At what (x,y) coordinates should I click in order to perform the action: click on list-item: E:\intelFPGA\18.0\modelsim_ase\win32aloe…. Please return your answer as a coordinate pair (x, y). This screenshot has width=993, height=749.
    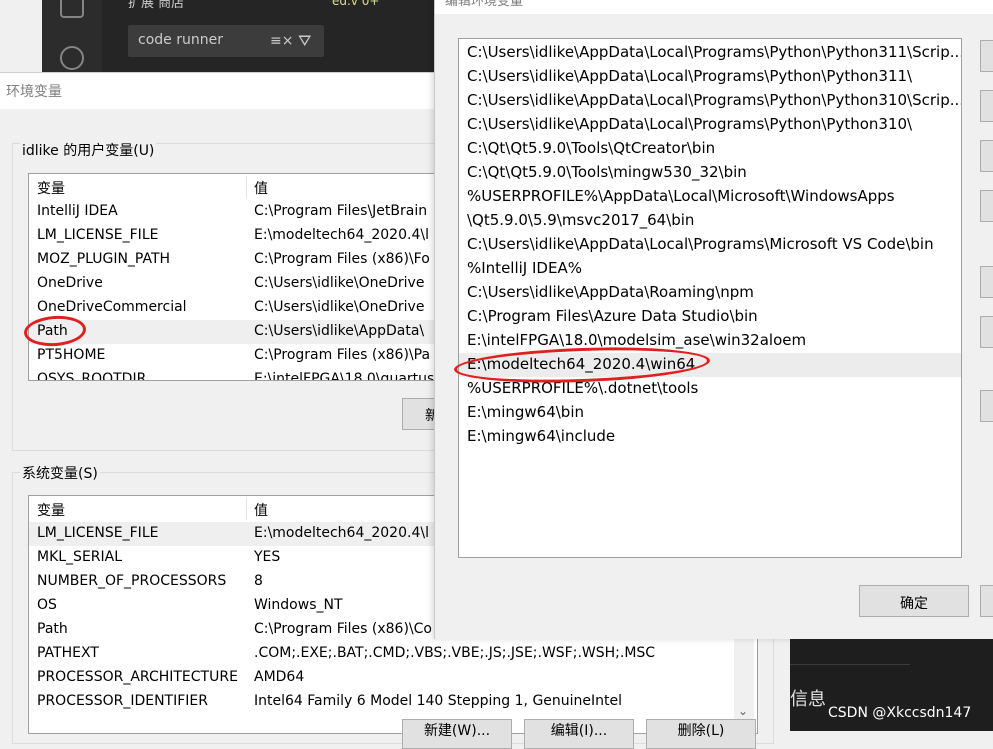
    Looking at the image, I should click on (710, 341).